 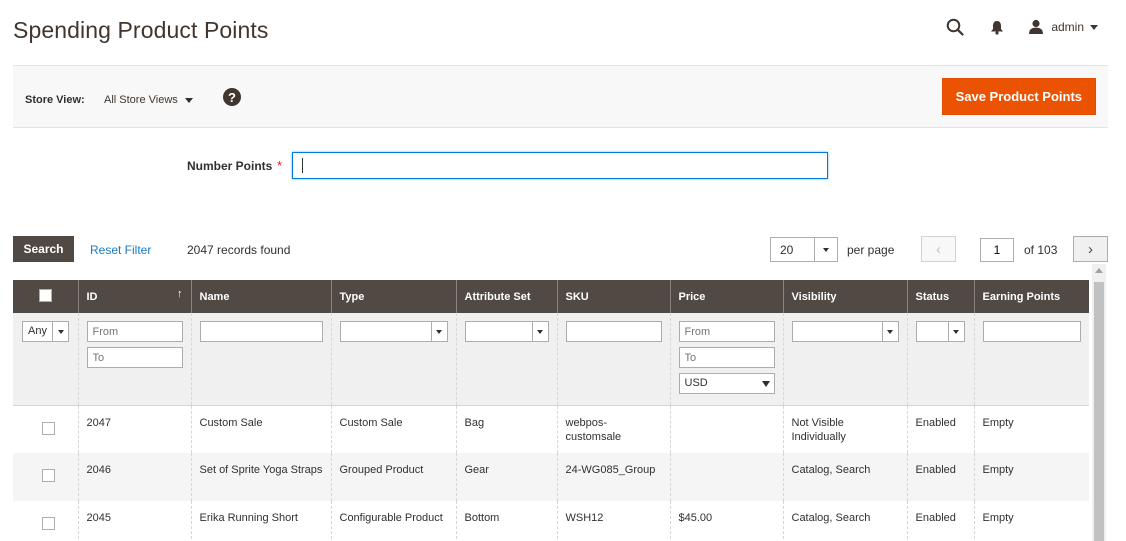 What do you see at coordinates (55, 100) in the screenshot?
I see `store-view-label: Store View:` at bounding box center [55, 100].